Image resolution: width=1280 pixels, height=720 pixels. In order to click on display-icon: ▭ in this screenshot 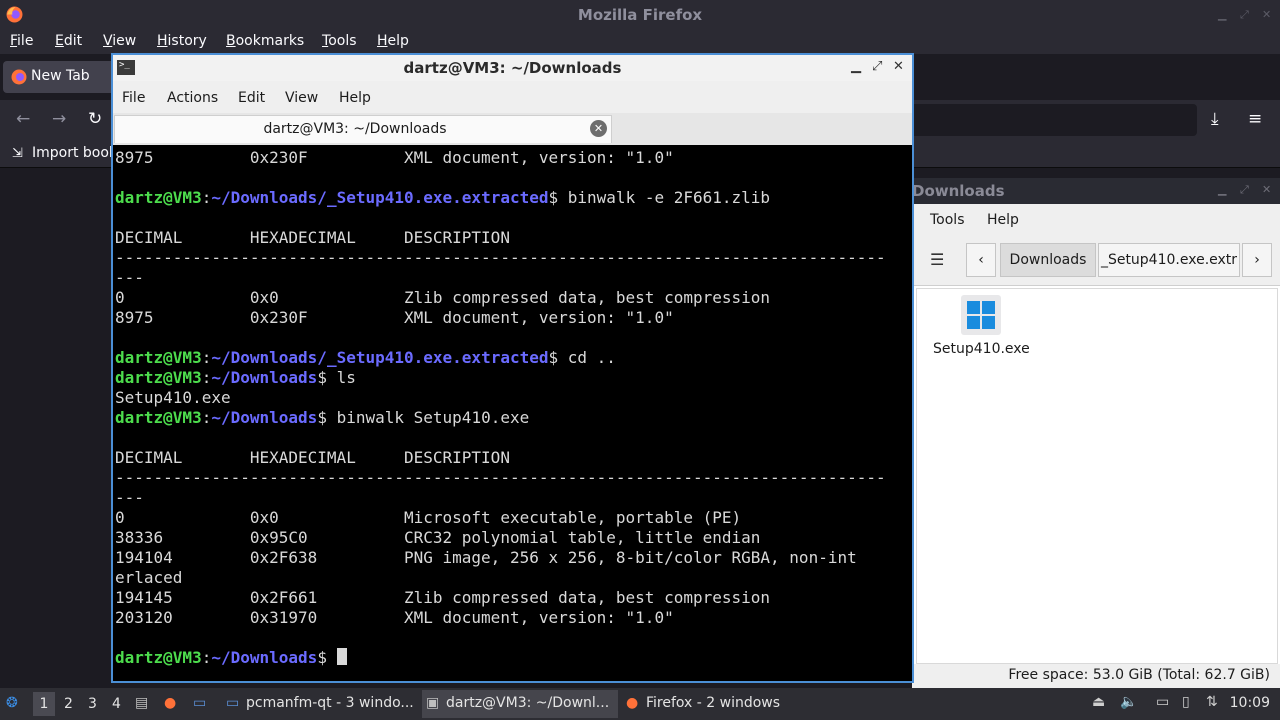, I will do `click(1162, 702)`.